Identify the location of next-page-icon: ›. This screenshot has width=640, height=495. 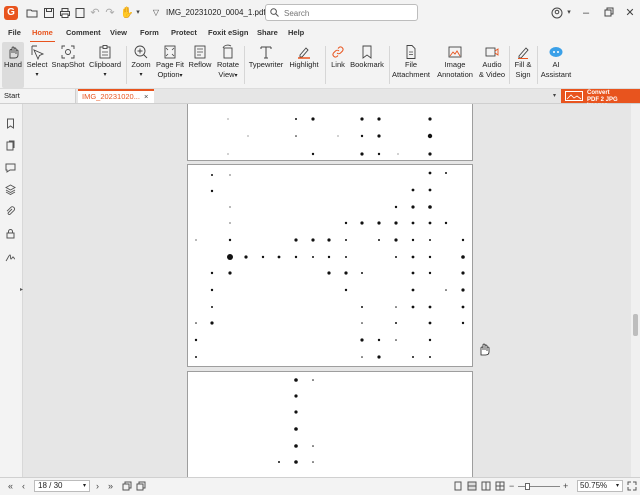
(97, 486).